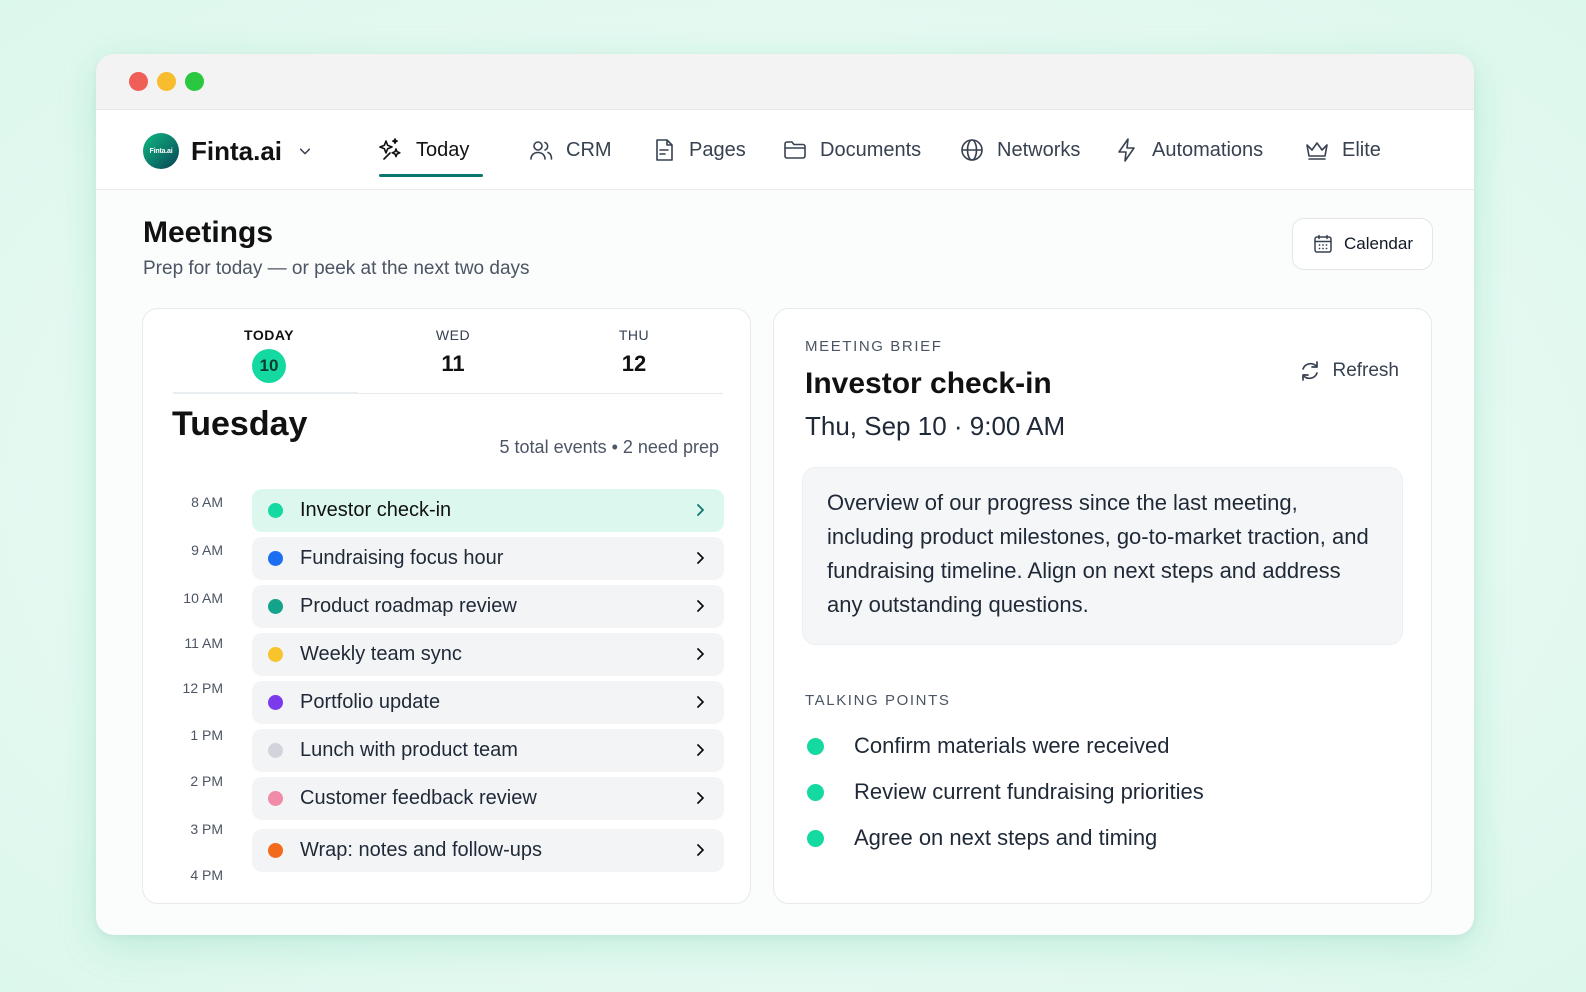 The width and height of the screenshot is (1586, 992). I want to click on workspace-switcher: Finta.ai Finta.ai, so click(227, 151).